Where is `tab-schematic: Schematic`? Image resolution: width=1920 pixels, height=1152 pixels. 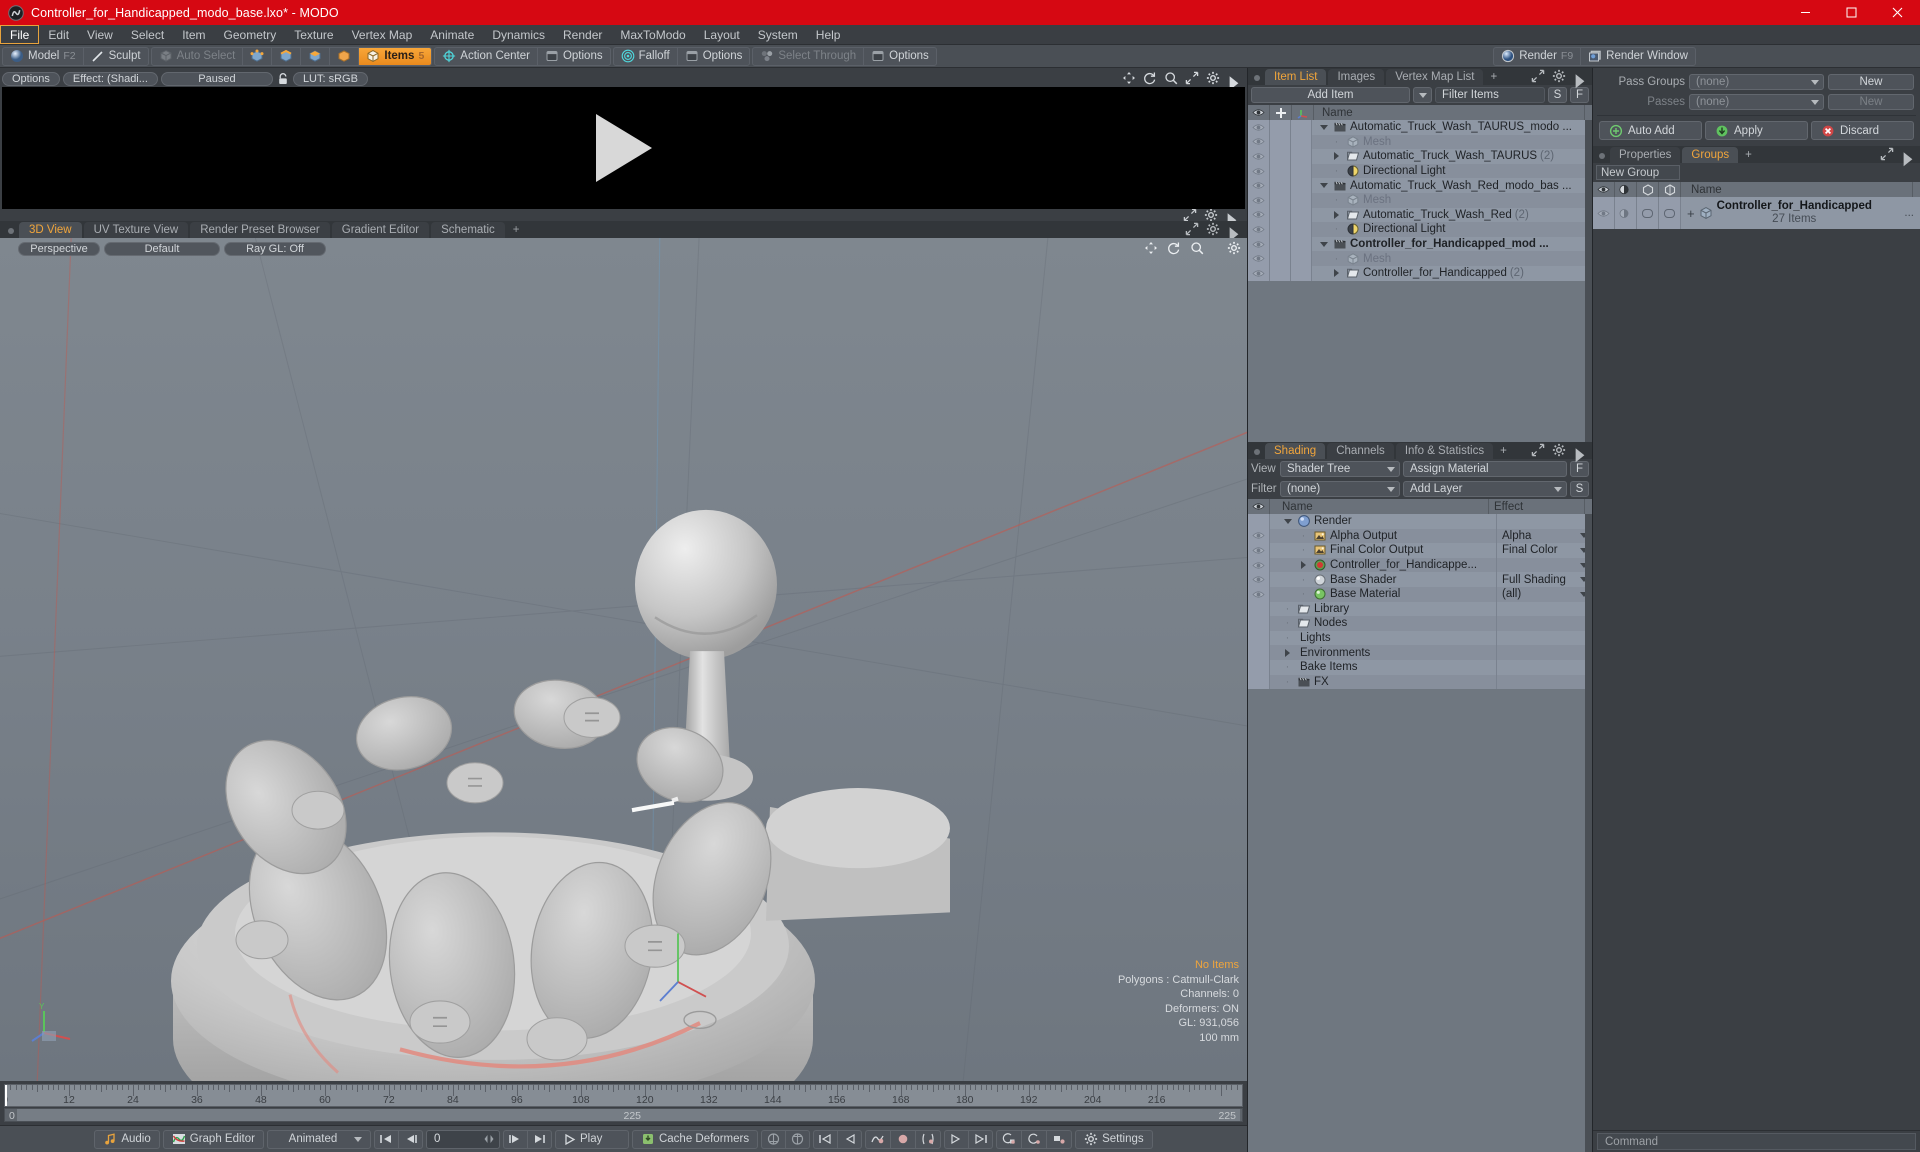 tab-schematic: Schematic is located at coordinates (468, 230).